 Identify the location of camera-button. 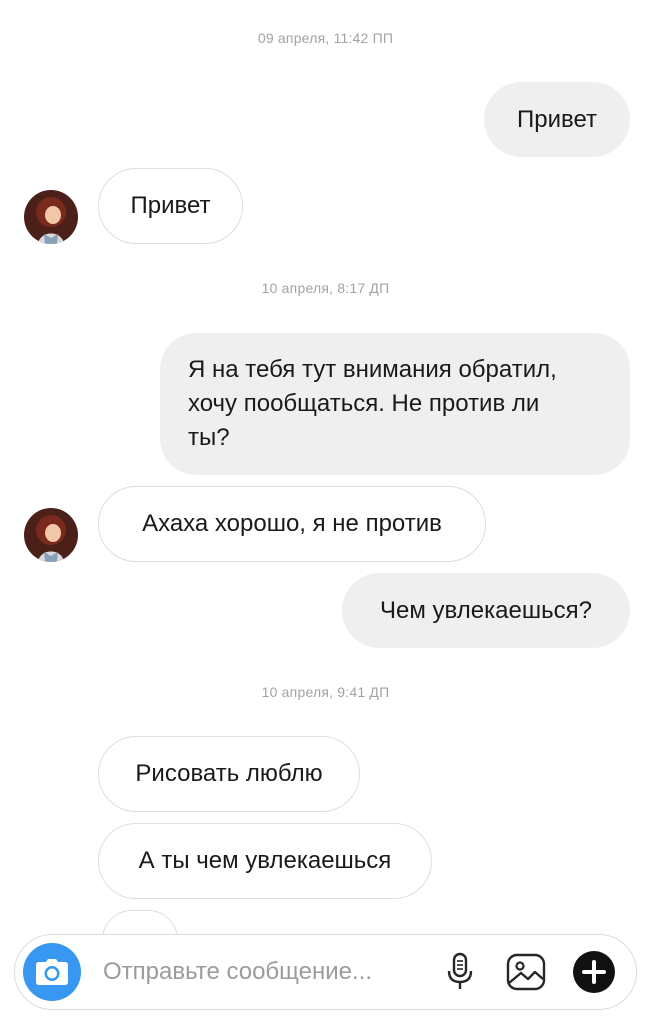
(52, 972).